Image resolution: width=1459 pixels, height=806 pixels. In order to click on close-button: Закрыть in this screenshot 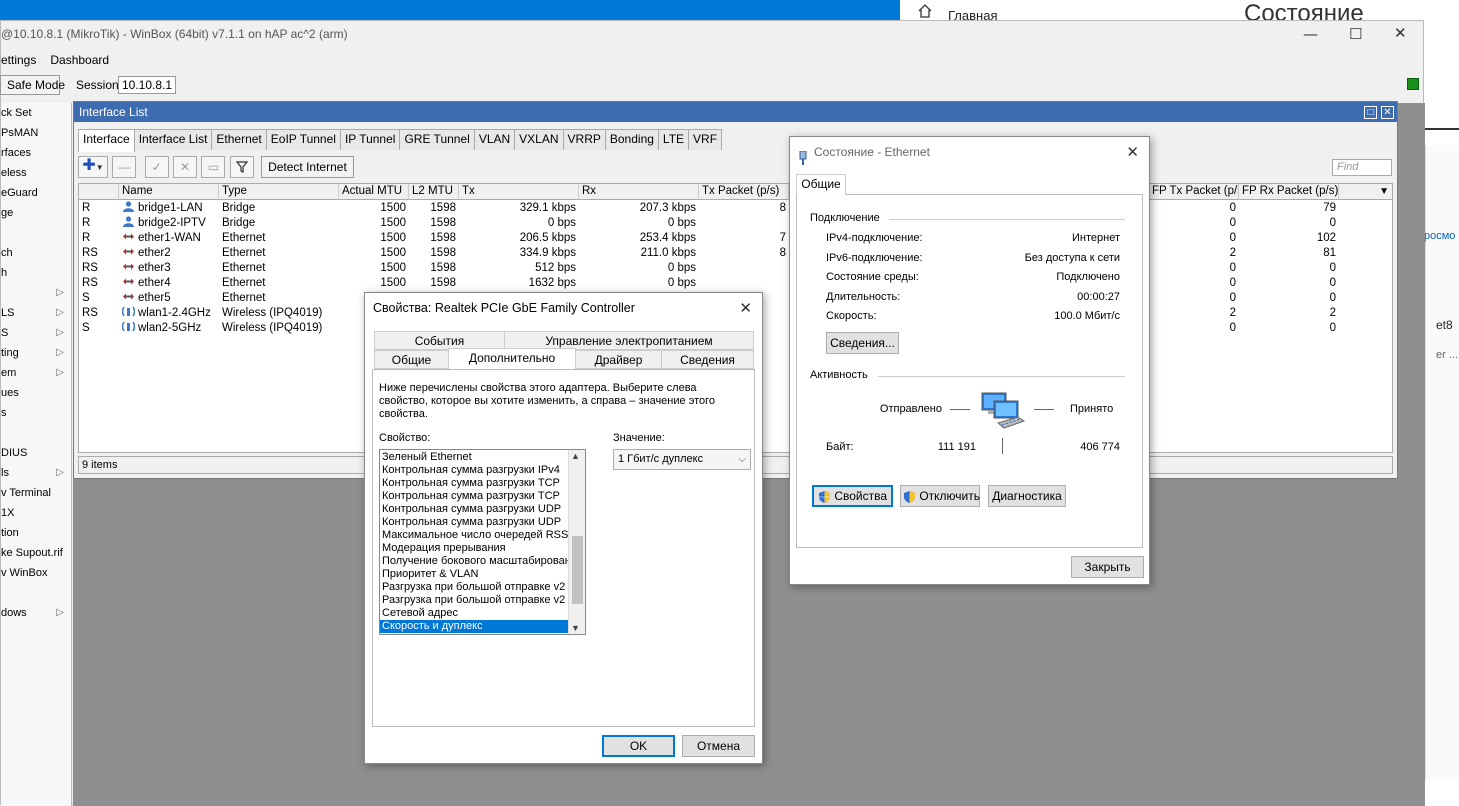, I will do `click(1107, 567)`.